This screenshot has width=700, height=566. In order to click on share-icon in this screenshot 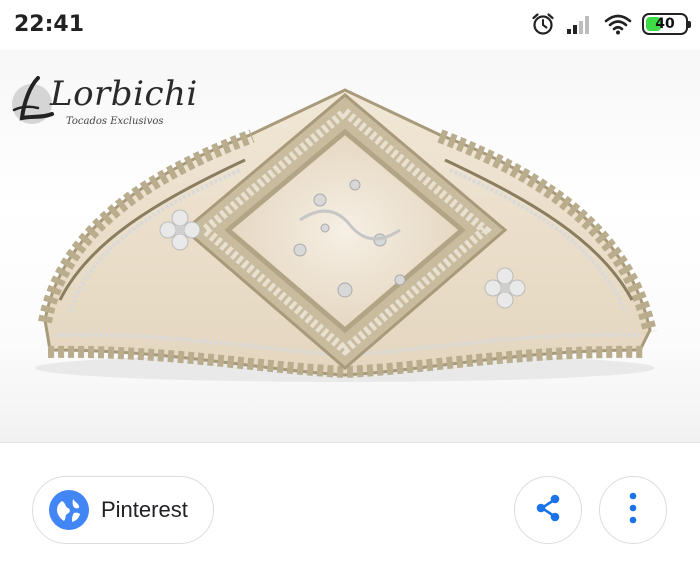, I will do `click(548, 510)`.